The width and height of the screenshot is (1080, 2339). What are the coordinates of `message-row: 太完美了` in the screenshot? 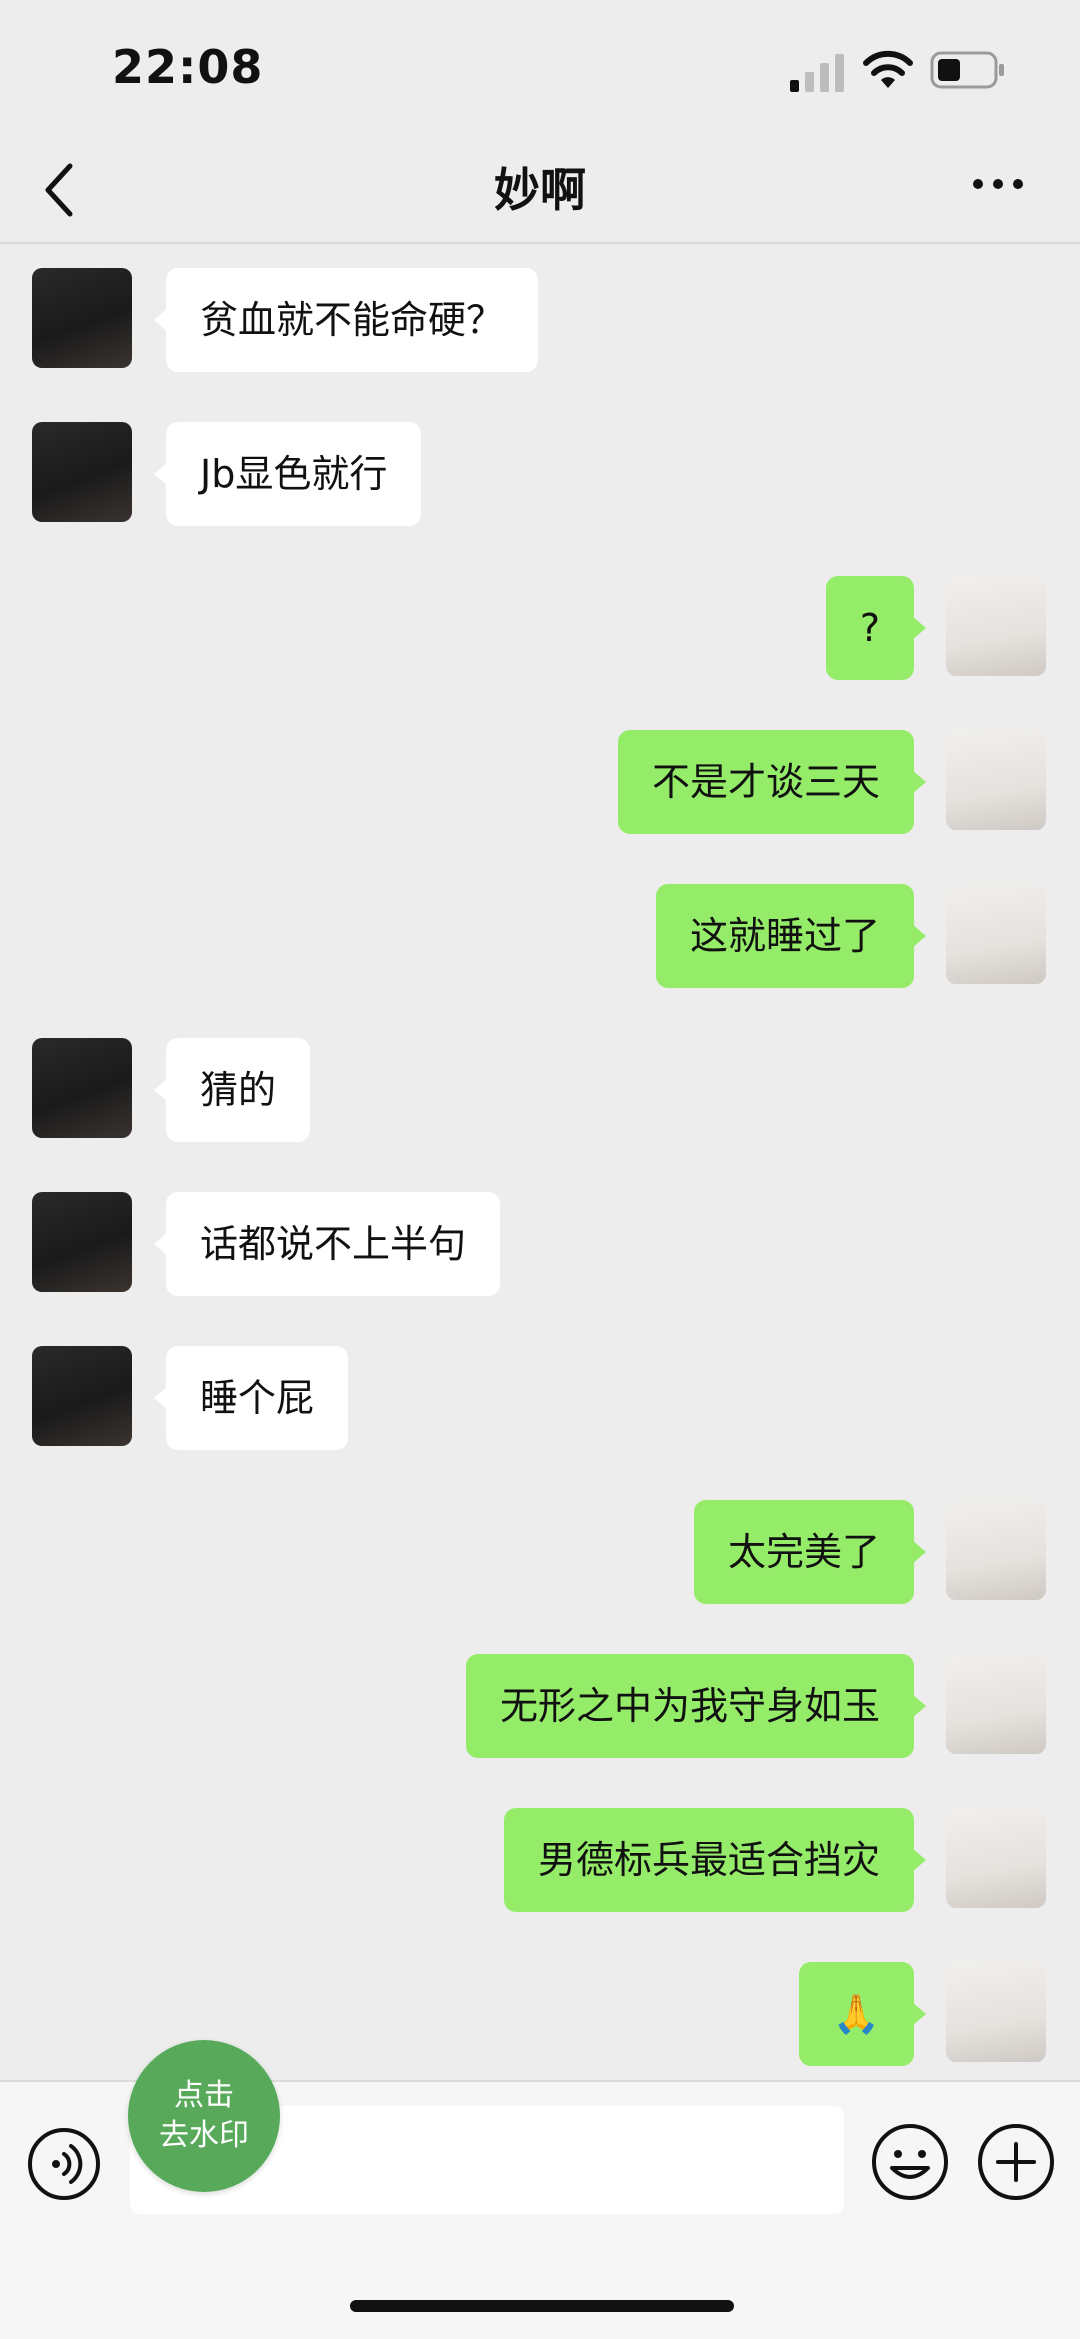 It's located at (540, 1552).